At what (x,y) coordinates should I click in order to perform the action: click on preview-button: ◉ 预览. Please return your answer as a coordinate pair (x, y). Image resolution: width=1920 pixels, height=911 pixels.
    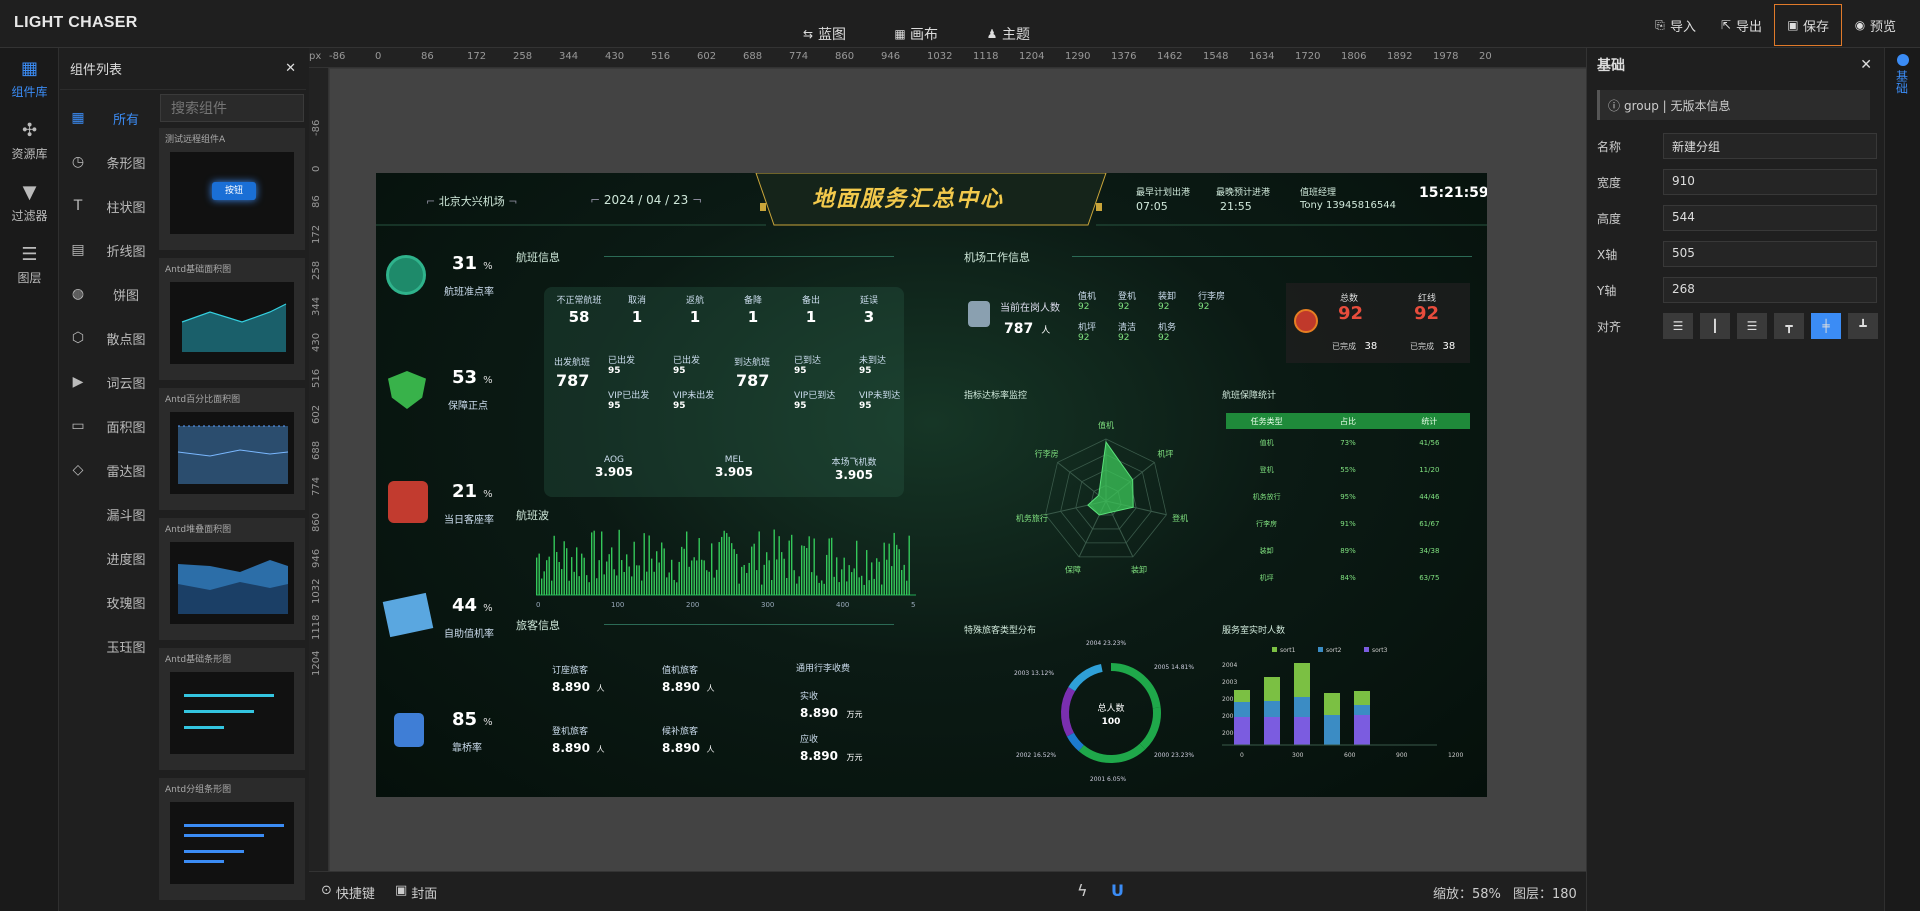
    Looking at the image, I should click on (1875, 25).